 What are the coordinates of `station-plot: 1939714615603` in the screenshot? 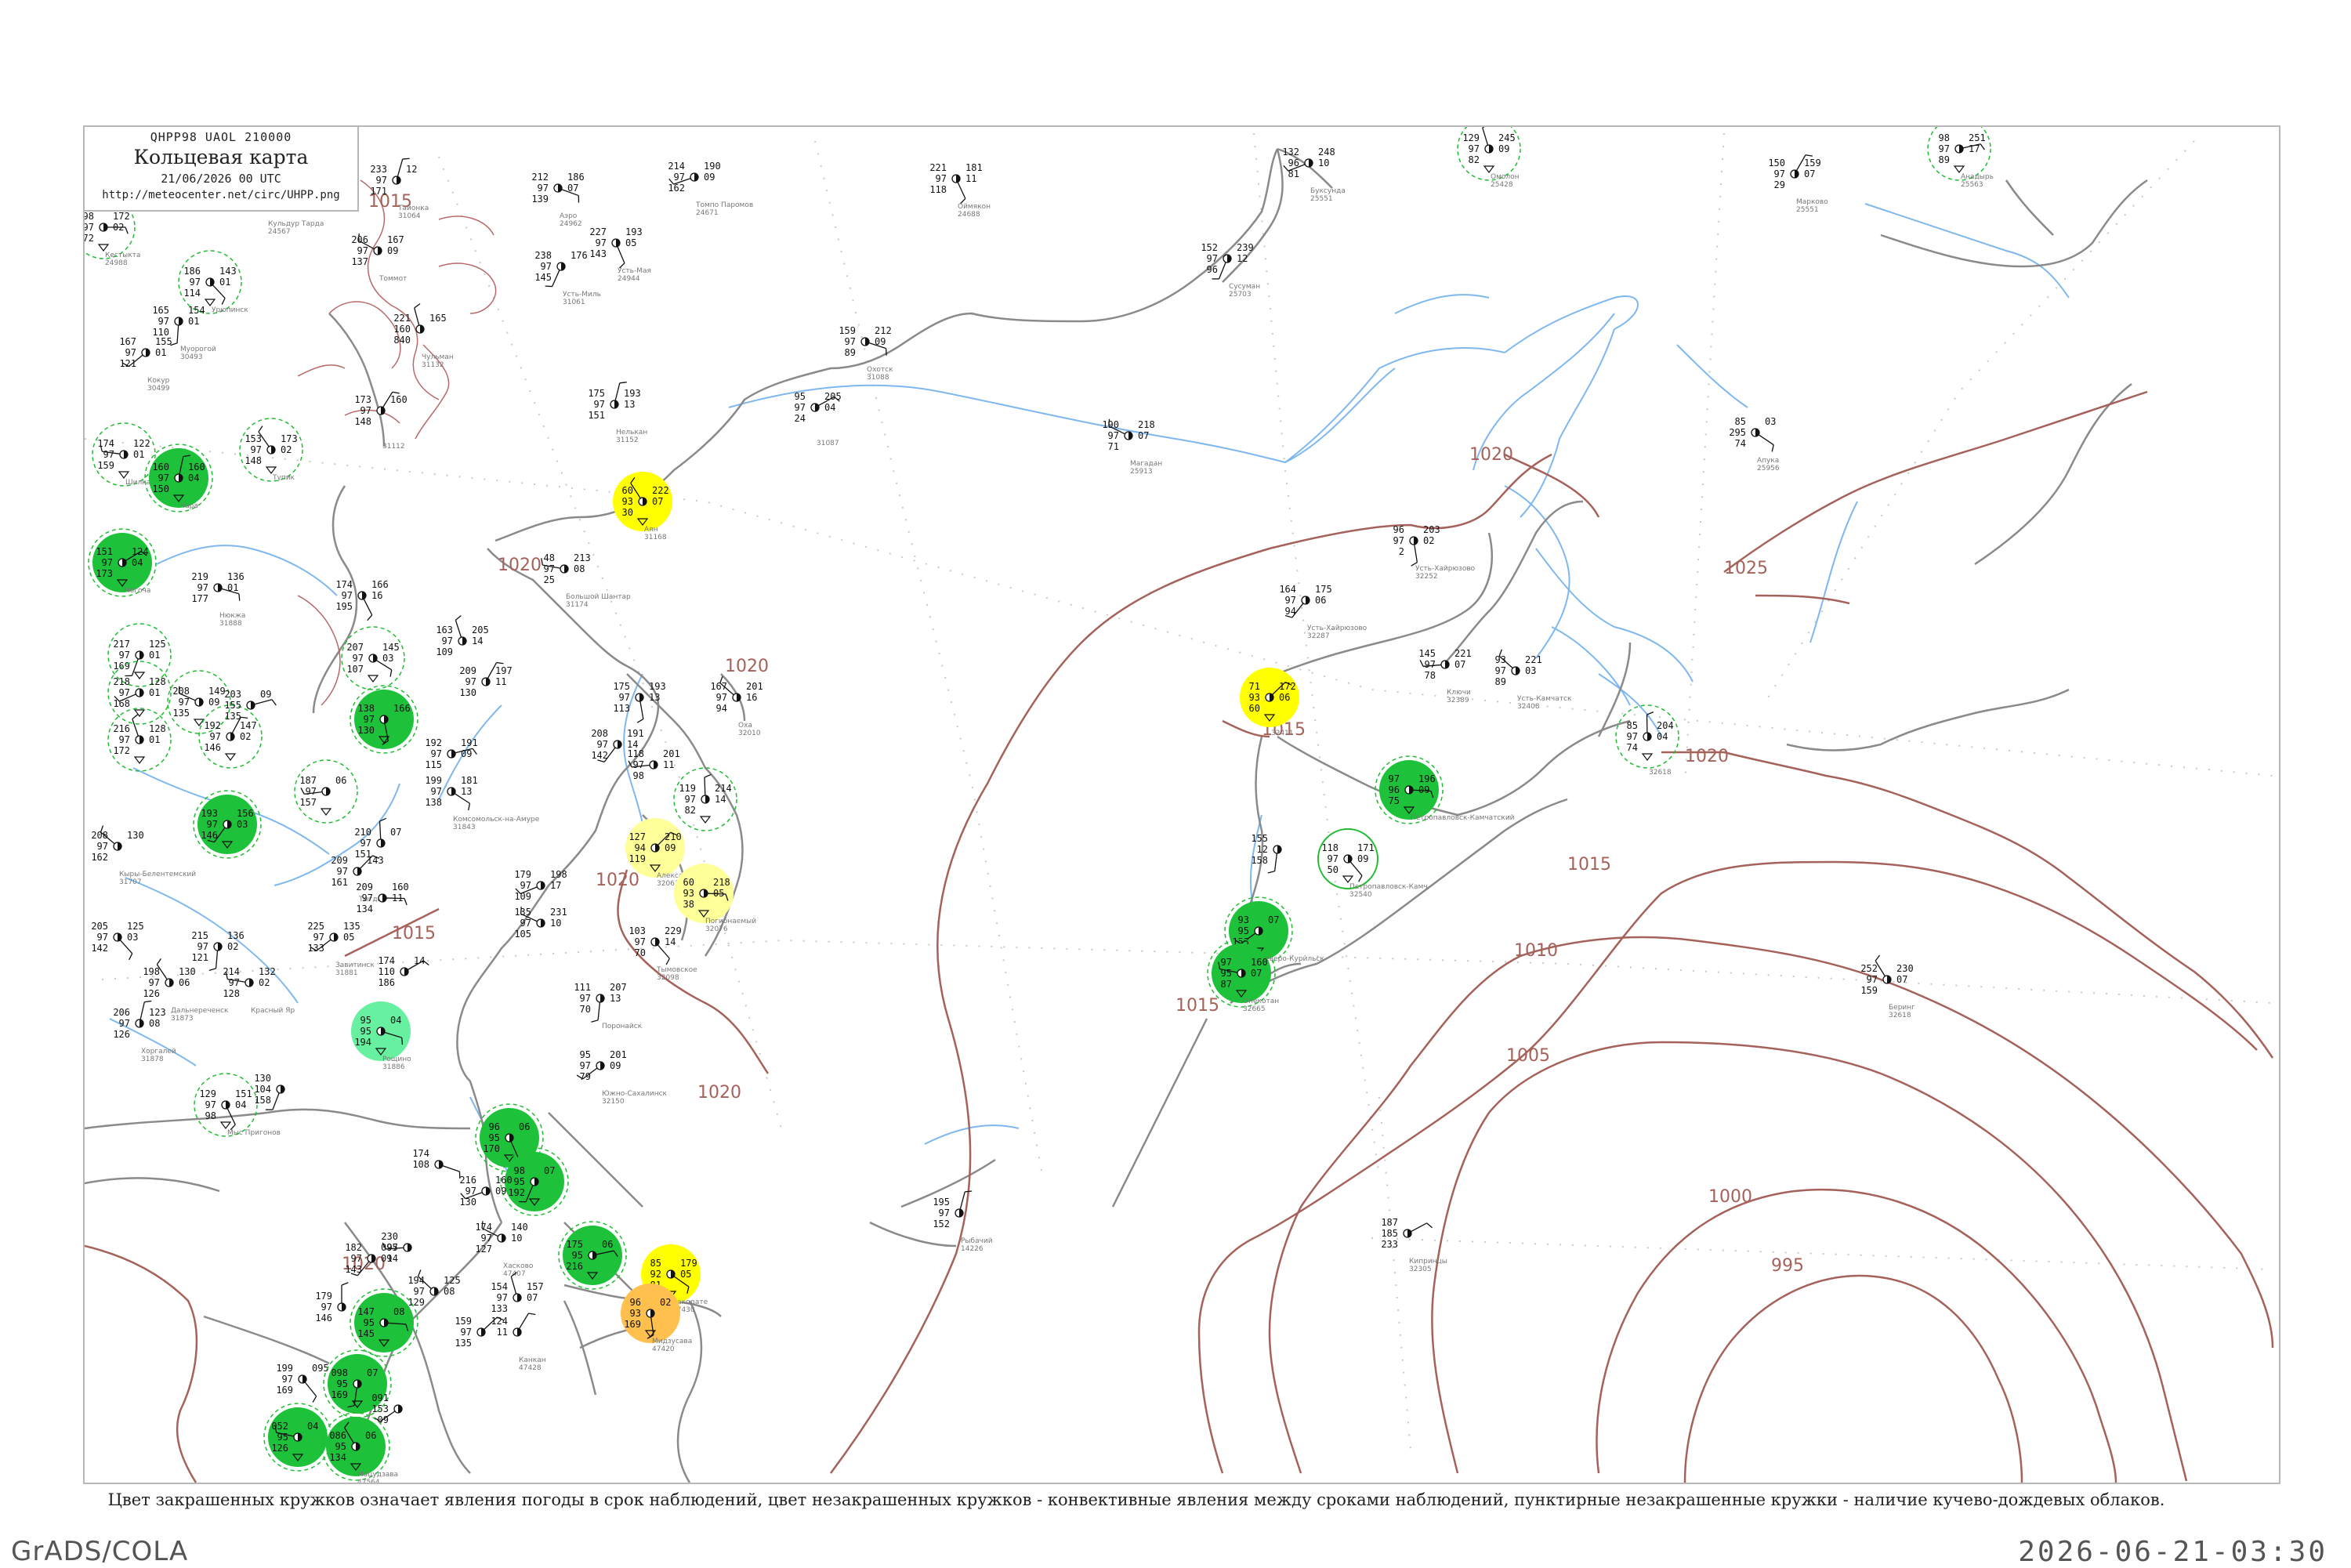 It's located at (227, 824).